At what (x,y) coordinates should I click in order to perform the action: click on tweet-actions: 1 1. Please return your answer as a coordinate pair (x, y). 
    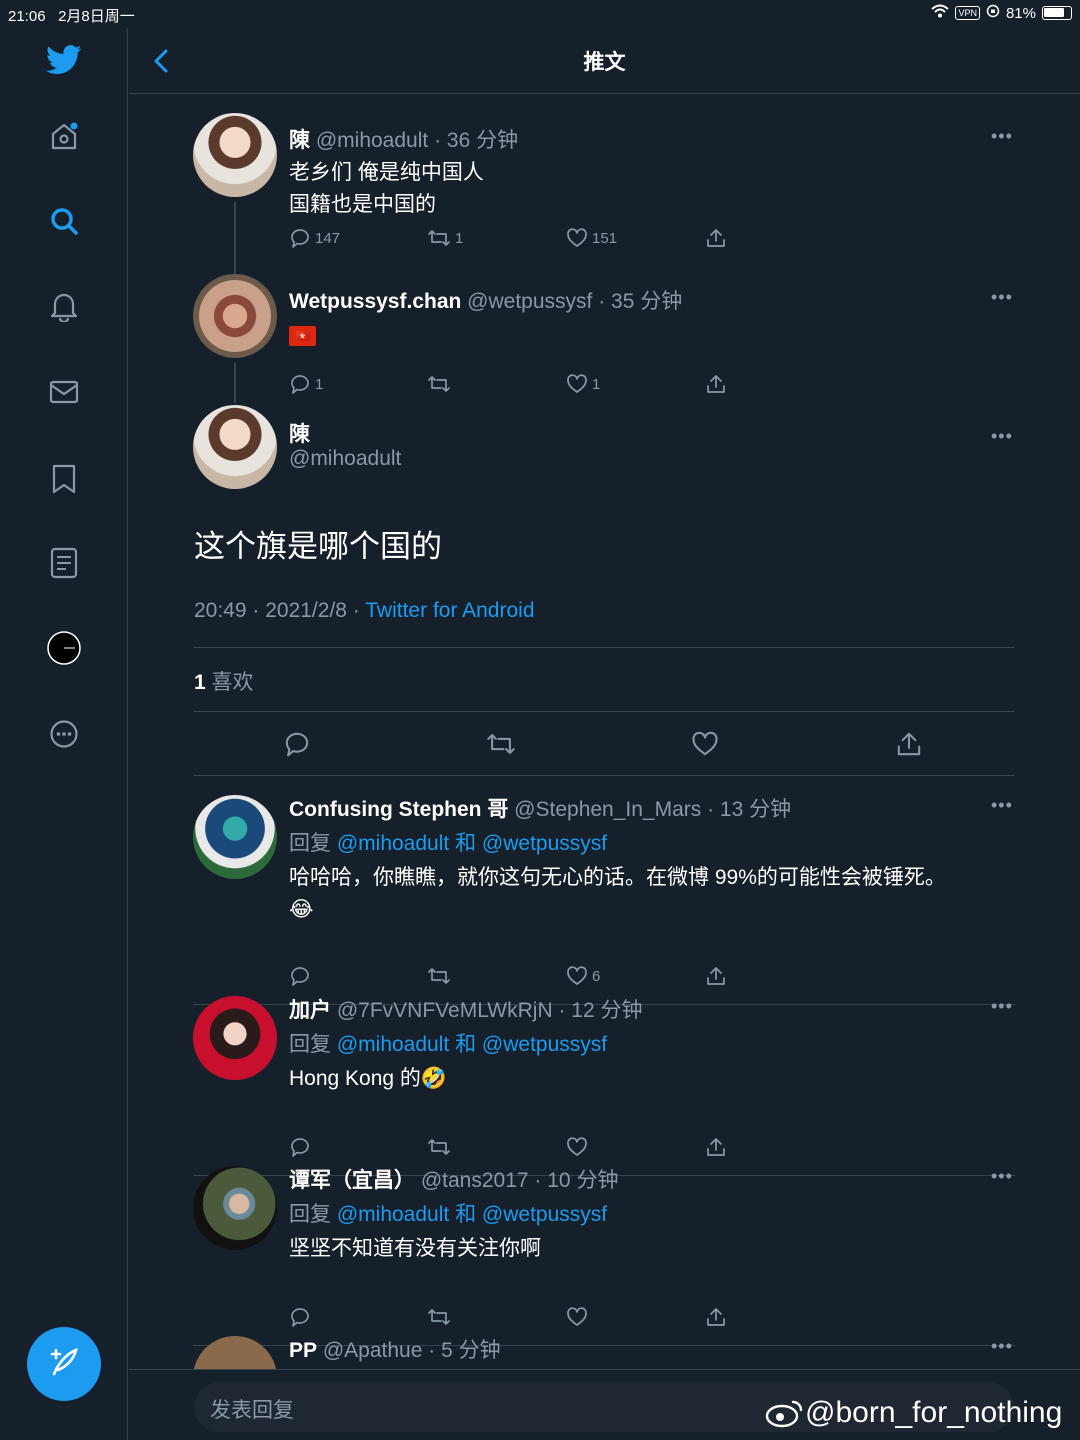
    Looking at the image, I should click on (519, 385).